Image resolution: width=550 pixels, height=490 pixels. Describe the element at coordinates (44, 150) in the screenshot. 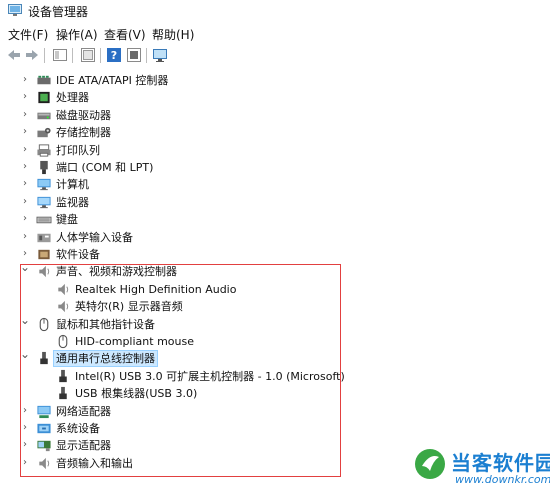

I see `printer-icon` at that location.